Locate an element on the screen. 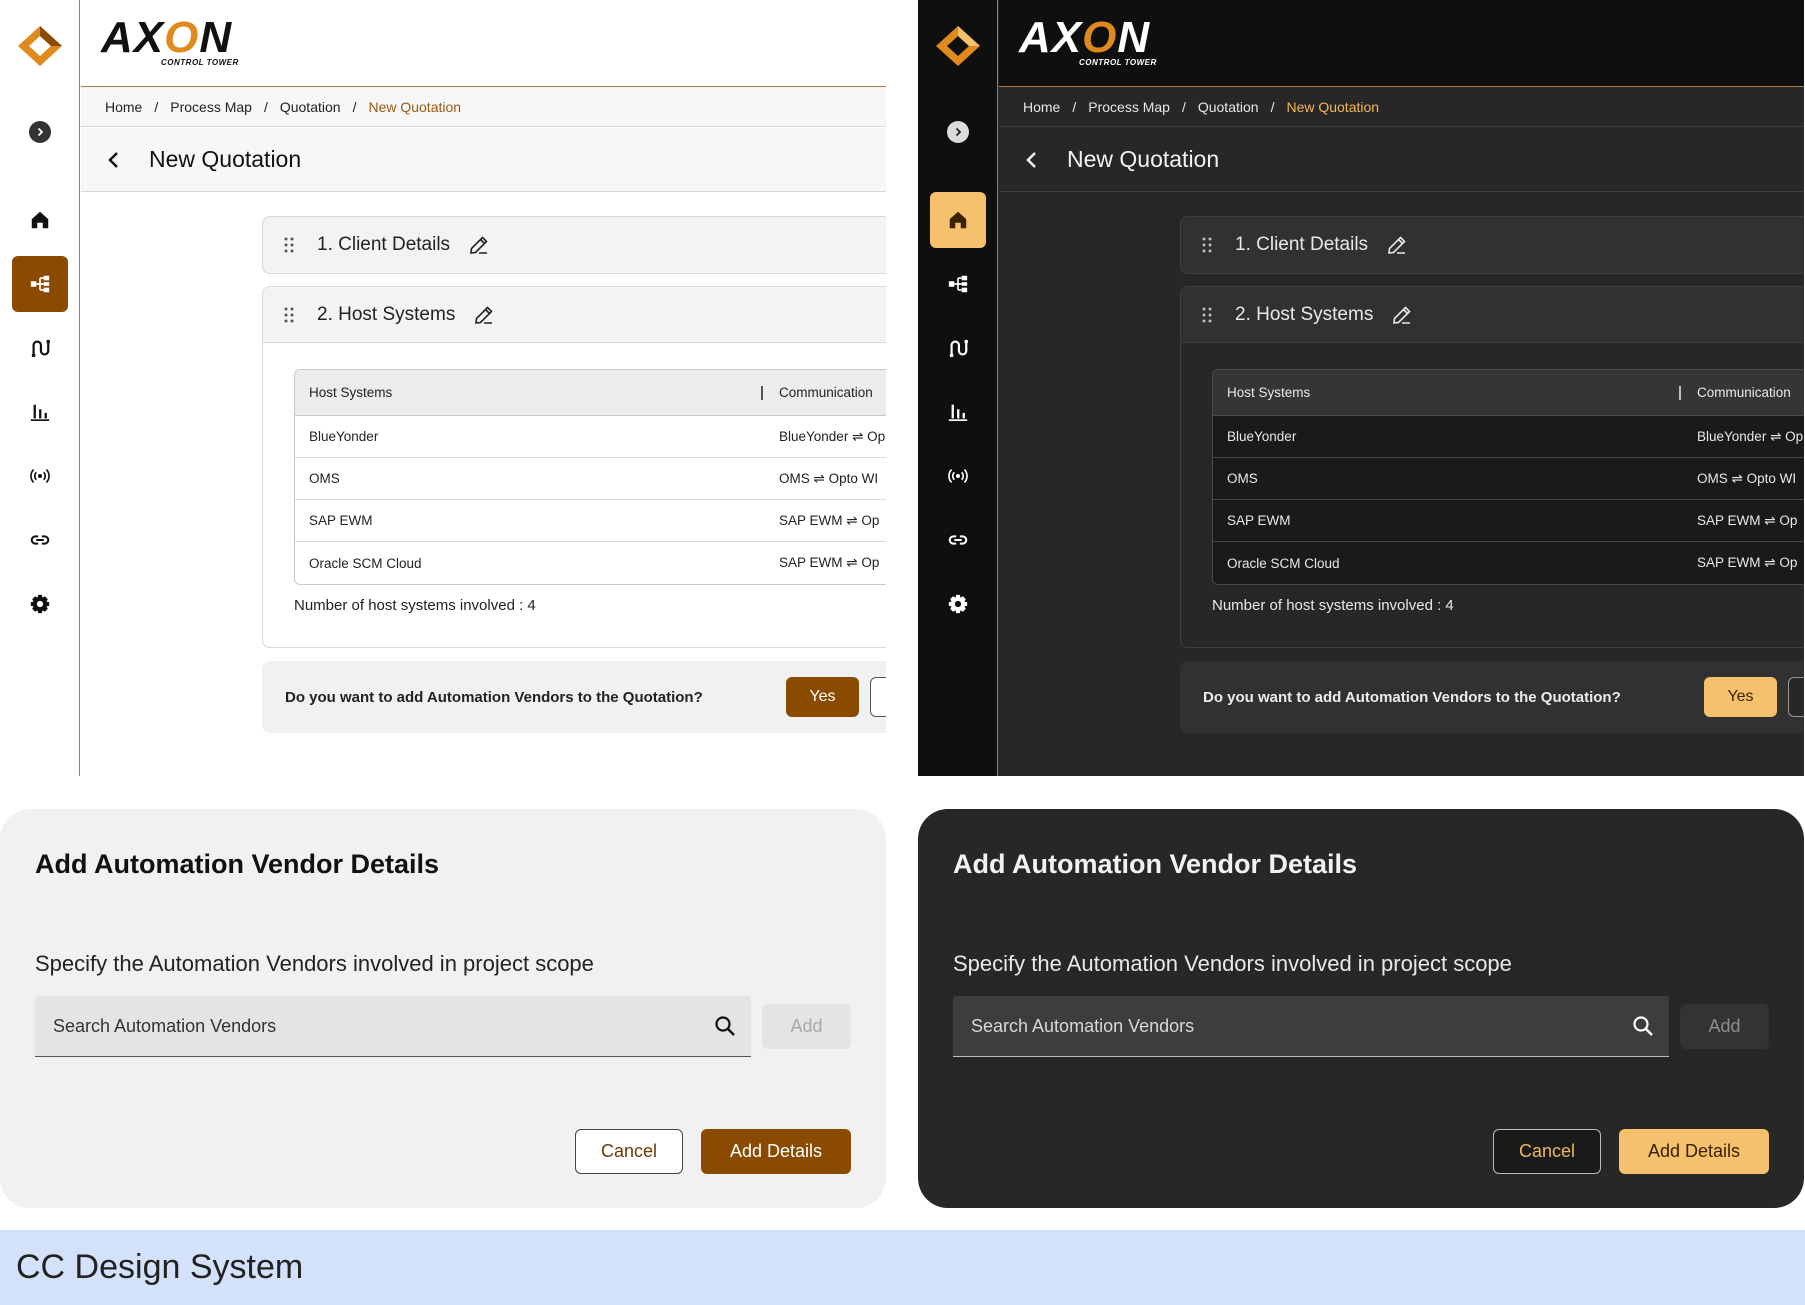 Image resolution: width=1805 pixels, height=1305 pixels. process-map-icon is located at coordinates (958, 284).